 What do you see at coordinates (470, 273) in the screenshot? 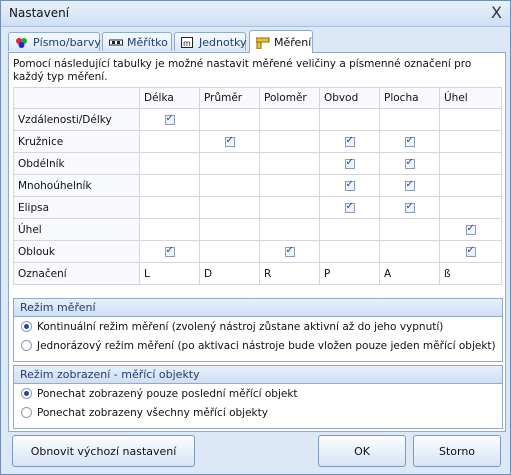
I see `designation-cell: ß` at bounding box center [470, 273].